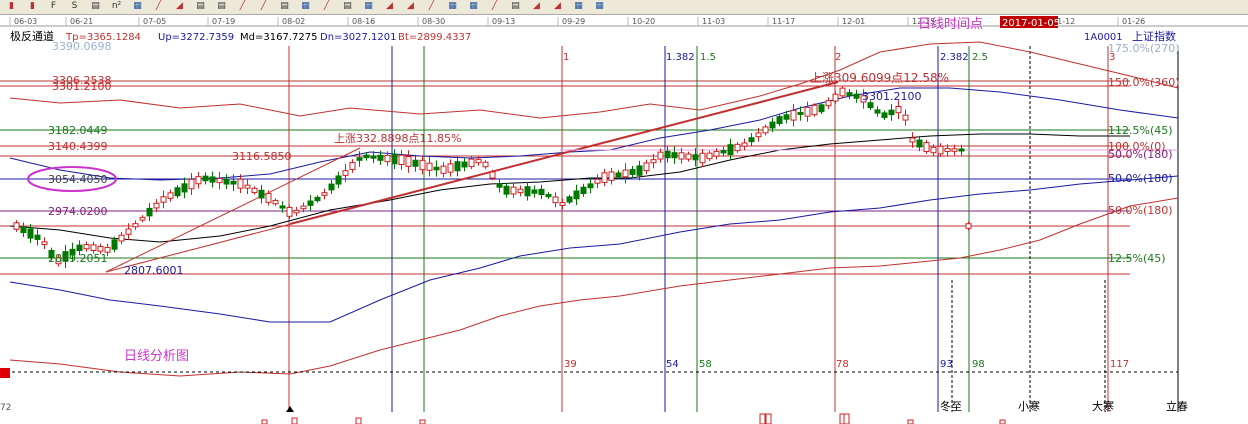 This screenshot has width=1248, height=424. Describe the element at coordinates (503, 21) in the screenshot. I see `time-tick-label: 09-13` at that location.